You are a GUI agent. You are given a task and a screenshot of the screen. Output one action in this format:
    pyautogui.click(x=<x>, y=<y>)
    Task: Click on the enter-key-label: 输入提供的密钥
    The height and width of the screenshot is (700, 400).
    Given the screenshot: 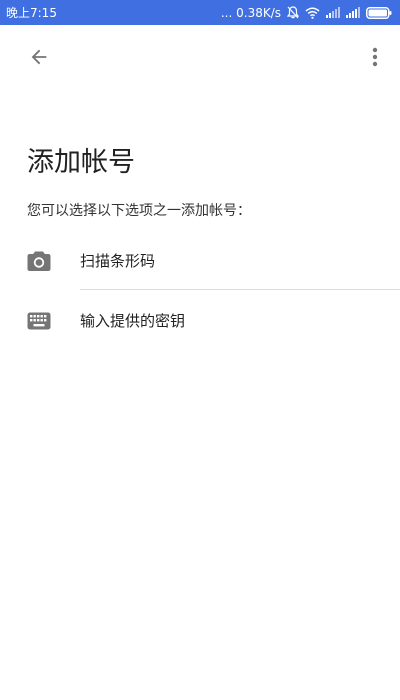 What is the action you would take?
    pyautogui.click(x=133, y=321)
    